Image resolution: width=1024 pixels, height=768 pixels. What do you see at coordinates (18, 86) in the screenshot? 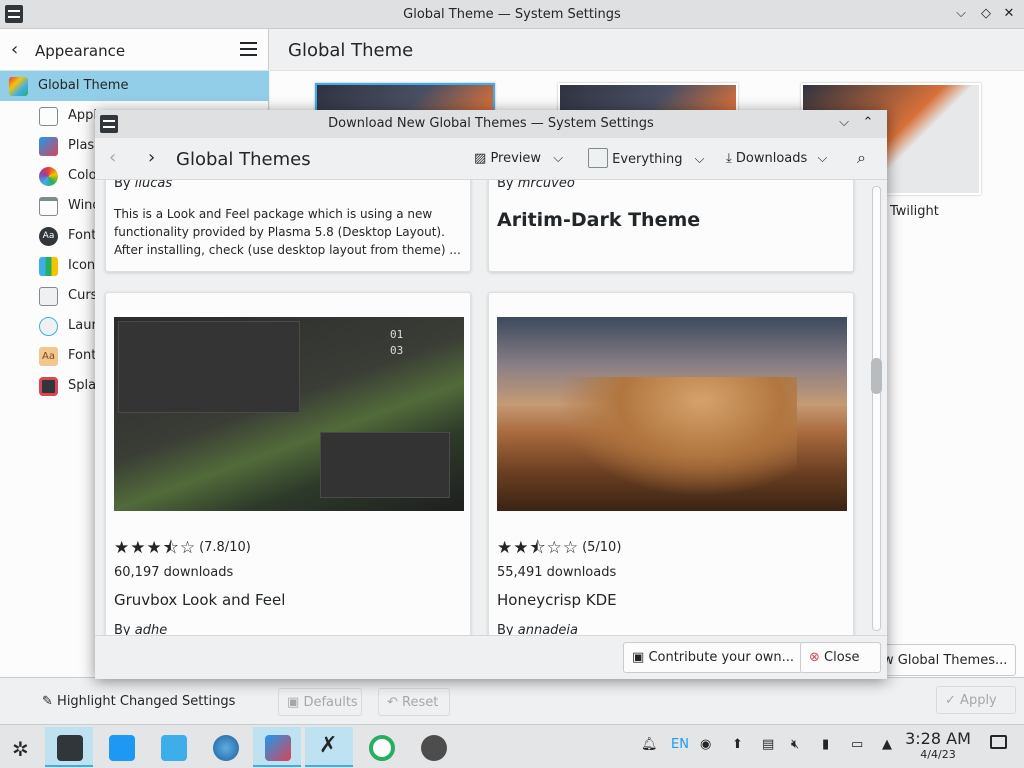
I see `global-theme-icon` at bounding box center [18, 86].